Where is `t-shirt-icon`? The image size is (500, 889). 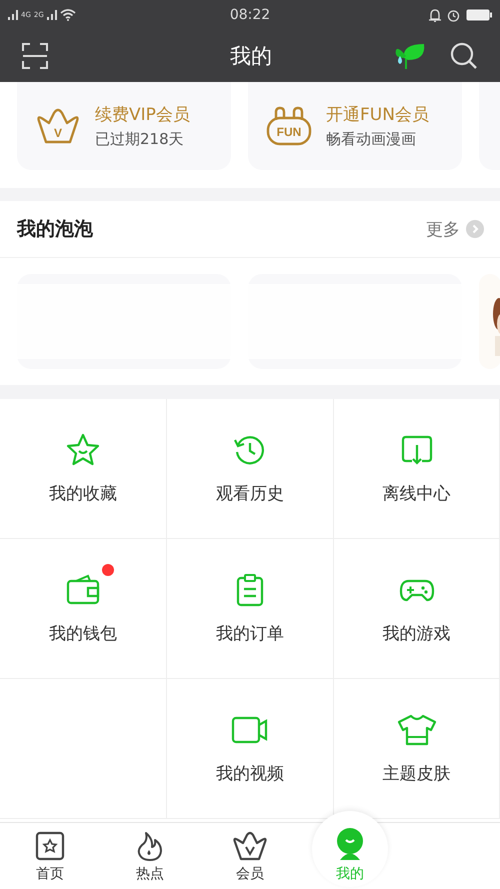
t-shirt-icon is located at coordinates (416, 730).